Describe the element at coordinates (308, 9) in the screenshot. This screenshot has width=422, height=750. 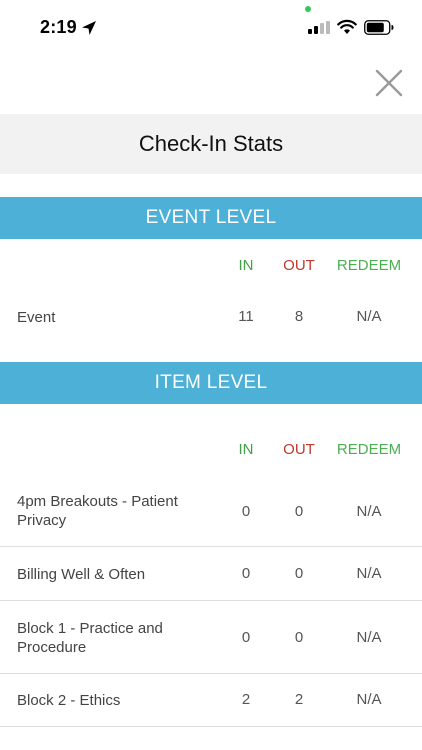
I see `privacy-indicator-dot` at that location.